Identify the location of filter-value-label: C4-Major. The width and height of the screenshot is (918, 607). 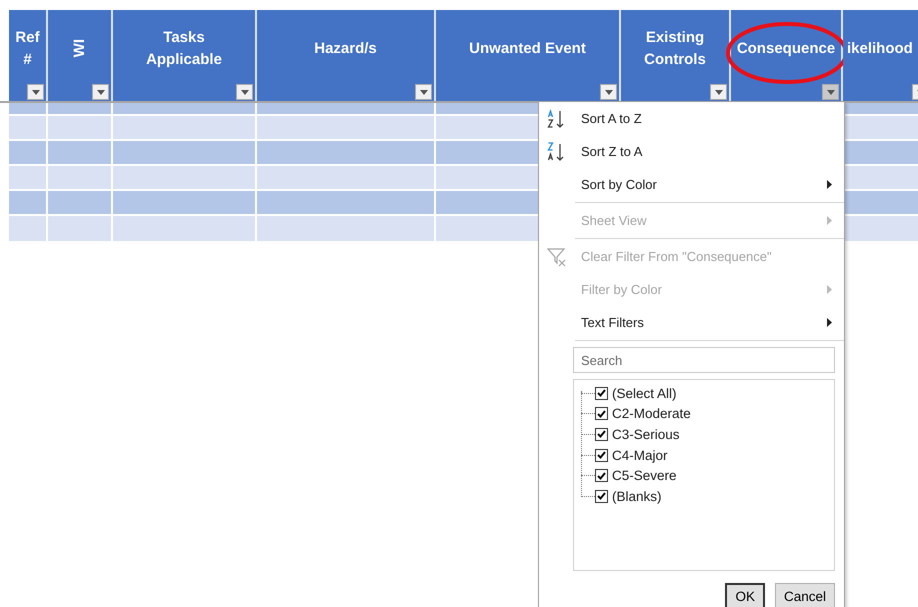
(640, 455).